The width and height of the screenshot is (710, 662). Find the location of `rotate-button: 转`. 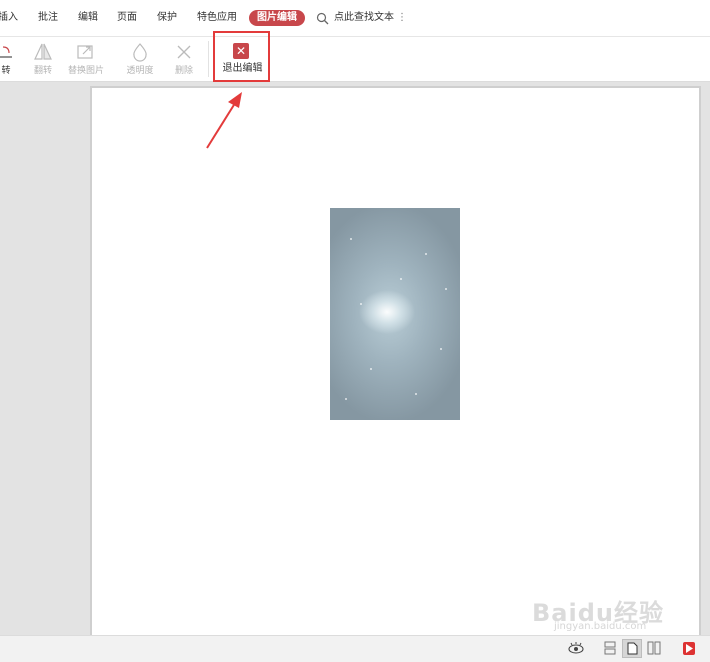

rotate-button: 转 is located at coordinates (9, 59).